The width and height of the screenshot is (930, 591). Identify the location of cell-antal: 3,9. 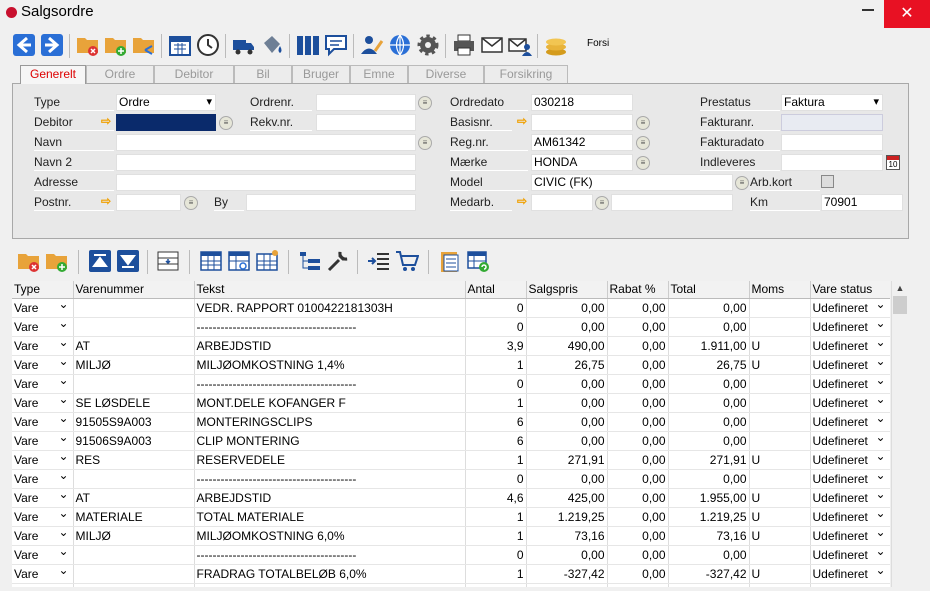
(496, 346).